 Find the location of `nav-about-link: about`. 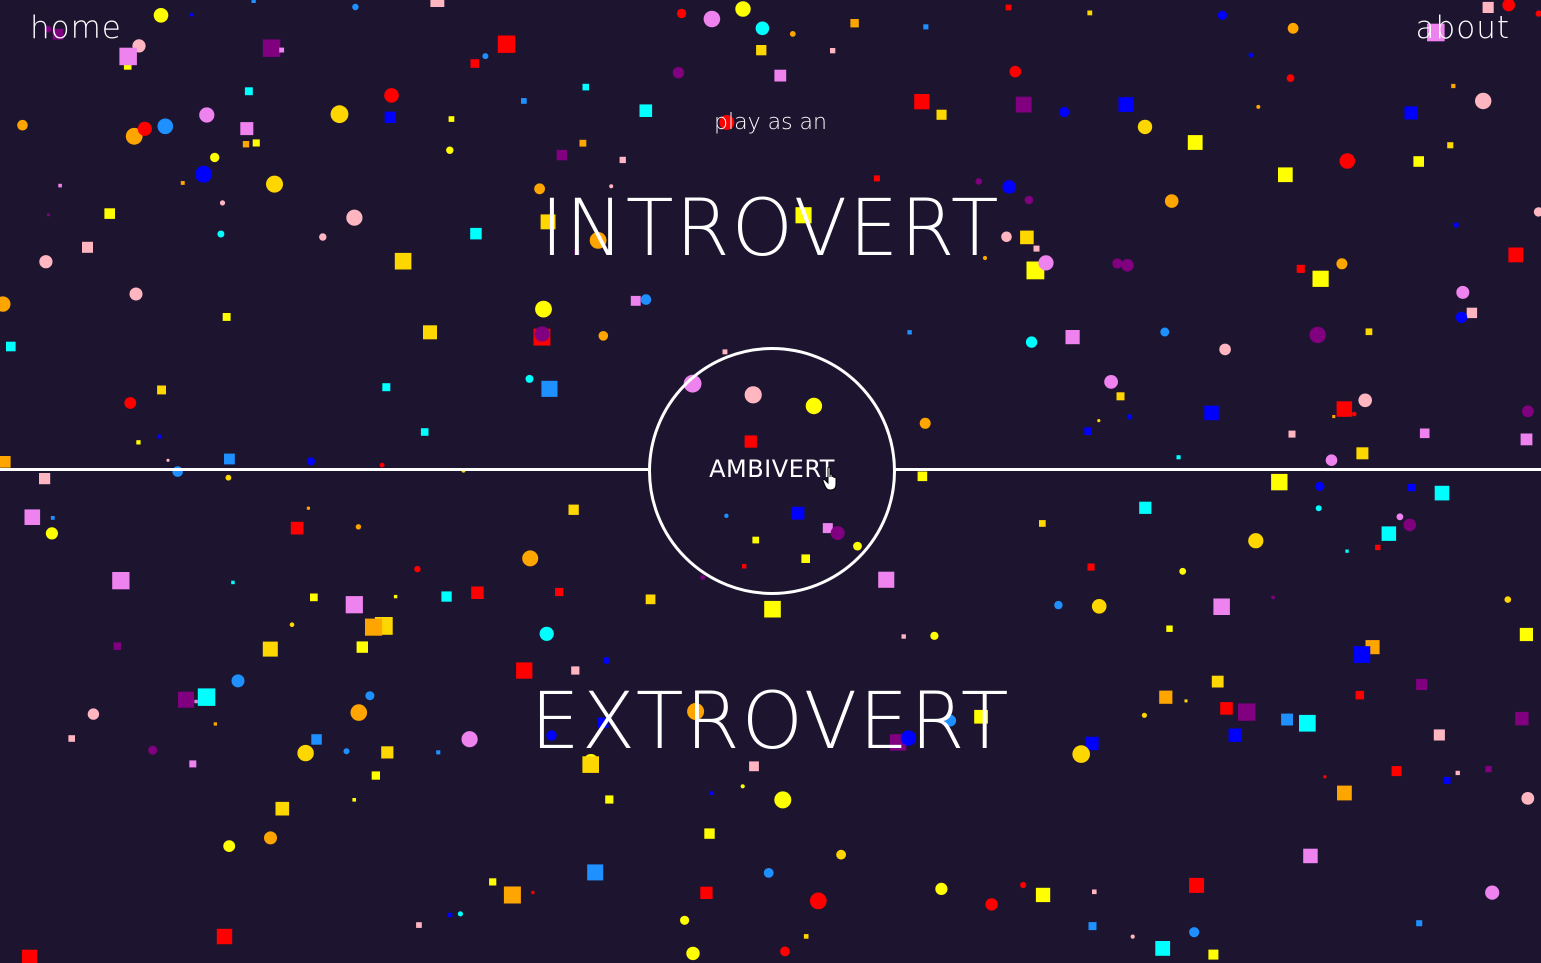

nav-about-link: about is located at coordinates (1463, 28).